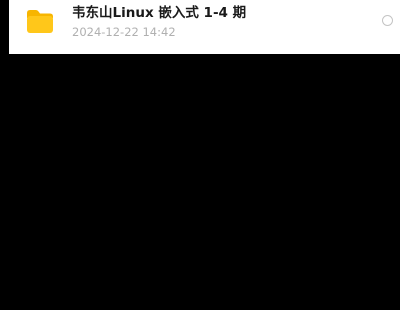  Describe the element at coordinates (387, 20) in the screenshot. I see `select-radio-button` at that location.